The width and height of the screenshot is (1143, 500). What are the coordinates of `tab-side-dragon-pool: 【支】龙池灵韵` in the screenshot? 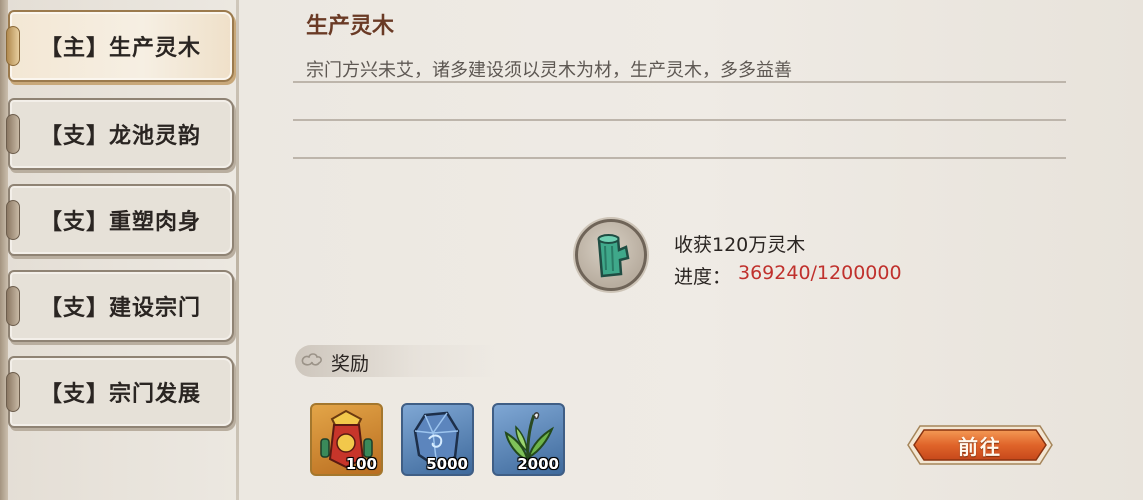 It's located at (120, 134).